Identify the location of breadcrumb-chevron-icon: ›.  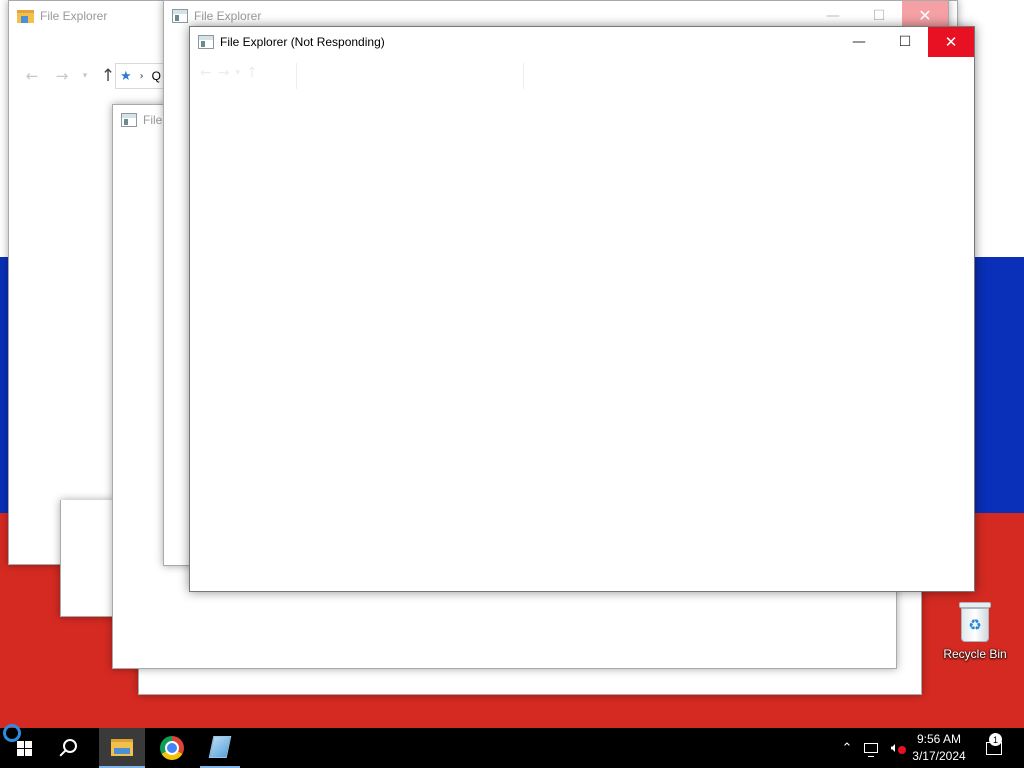
(141, 76).